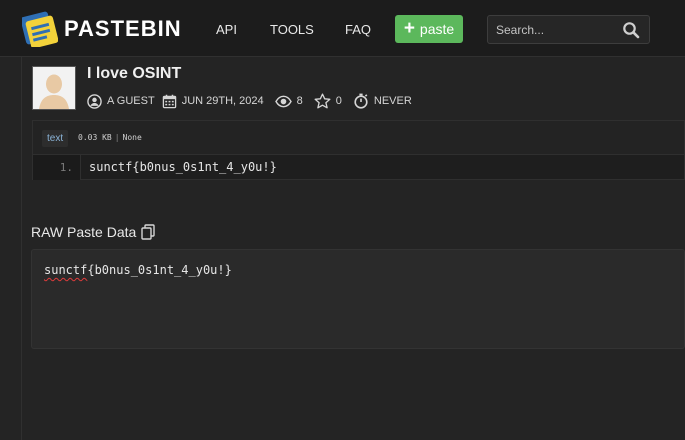 This screenshot has width=685, height=440. What do you see at coordinates (322, 101) in the screenshot?
I see `star-icon` at bounding box center [322, 101].